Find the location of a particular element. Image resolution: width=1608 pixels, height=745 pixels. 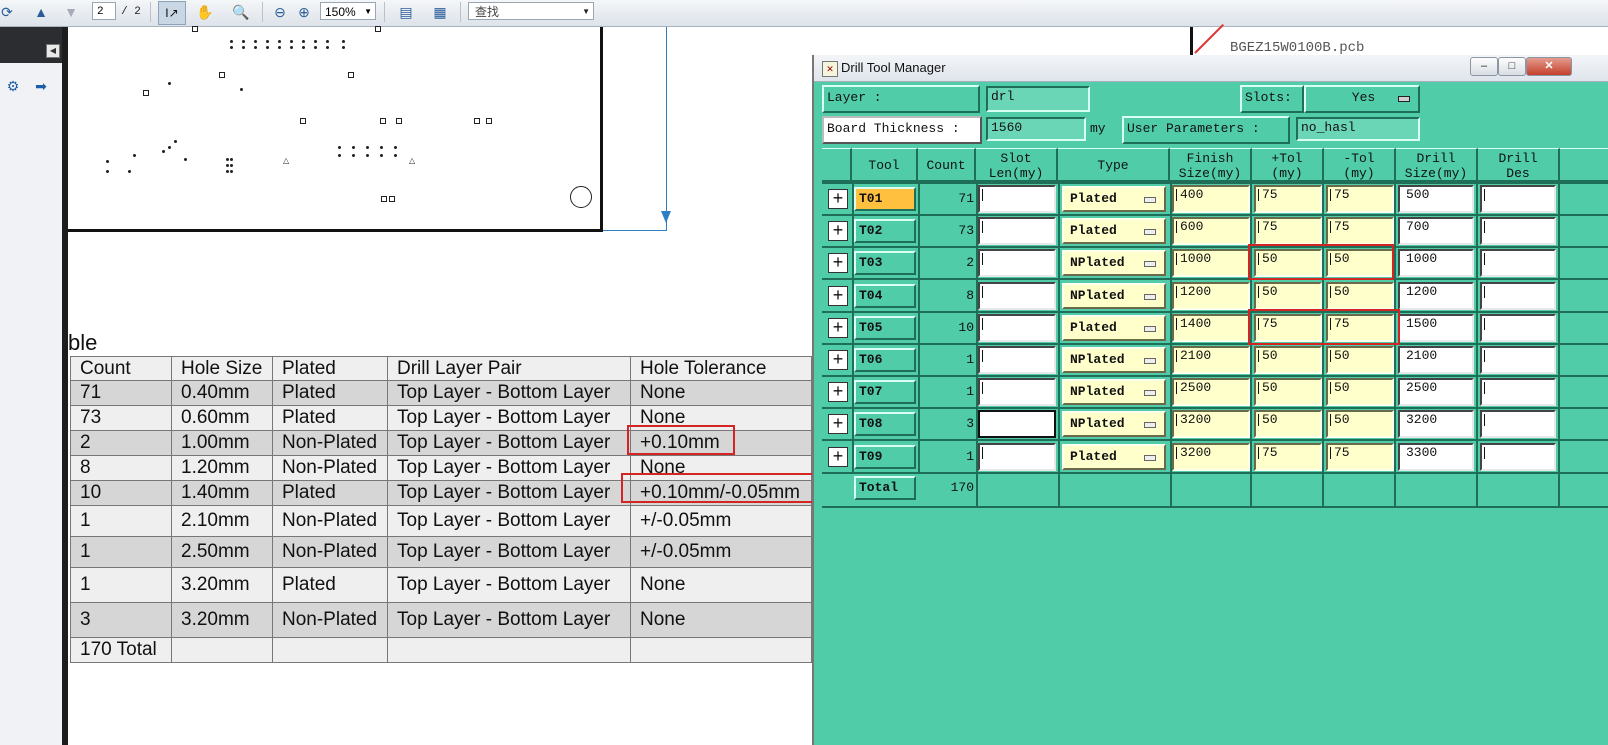

board-thickness-field: 1560 is located at coordinates (1036, 129).